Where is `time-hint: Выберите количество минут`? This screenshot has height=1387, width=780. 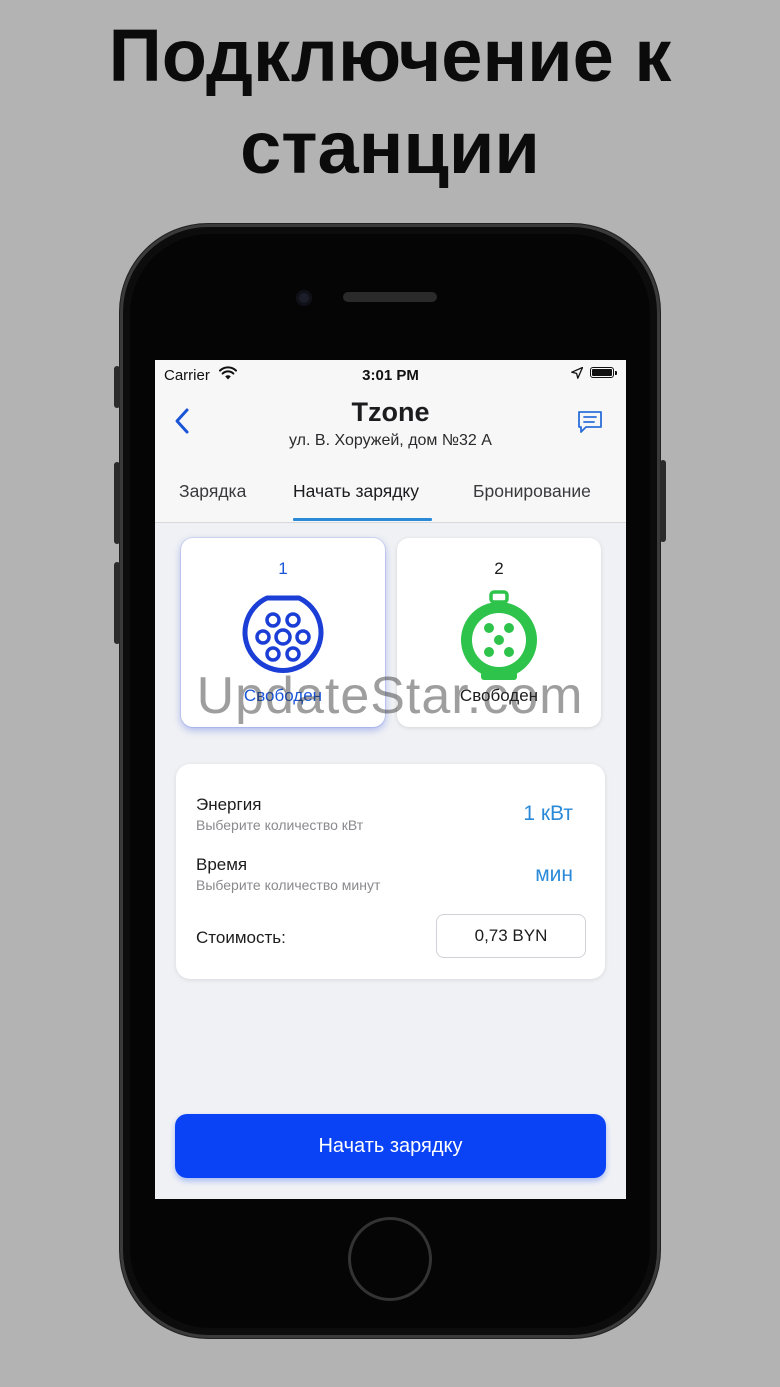
time-hint: Выберите количество минут is located at coordinates (288, 885).